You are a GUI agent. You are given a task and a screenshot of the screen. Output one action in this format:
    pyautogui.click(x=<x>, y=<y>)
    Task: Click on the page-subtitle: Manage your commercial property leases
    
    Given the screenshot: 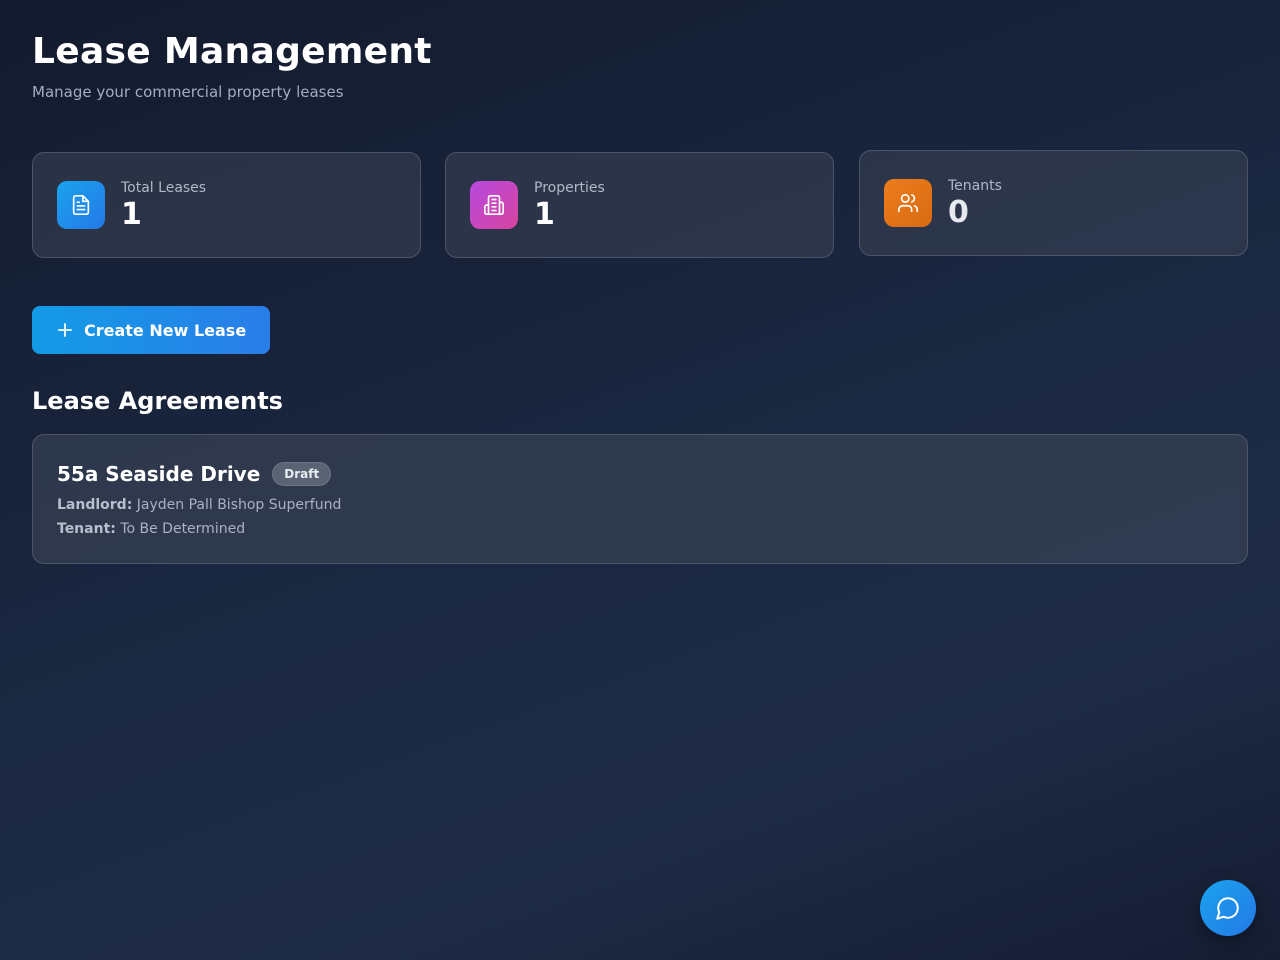 What is the action you would take?
    pyautogui.click(x=188, y=92)
    